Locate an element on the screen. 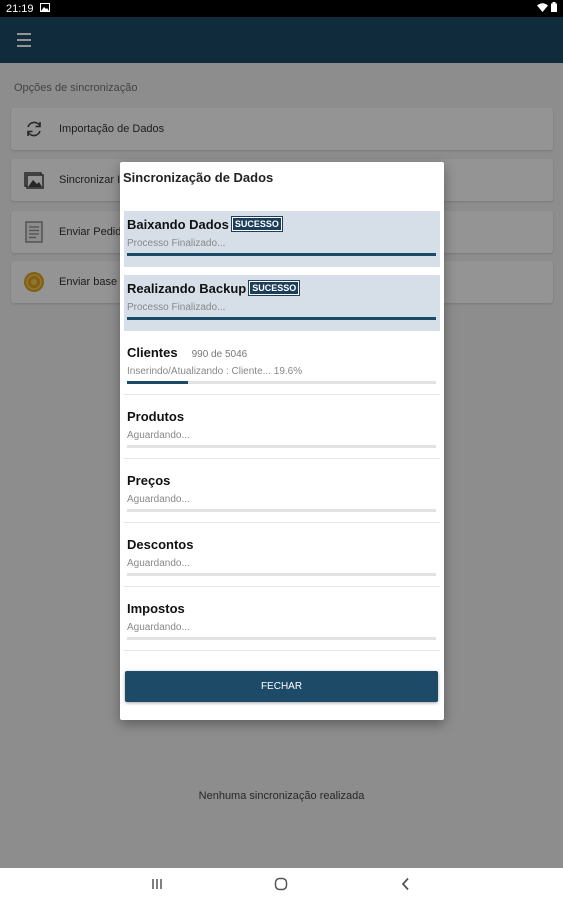 The image size is (563, 900). task-name: Realizando Backup is located at coordinates (187, 288).